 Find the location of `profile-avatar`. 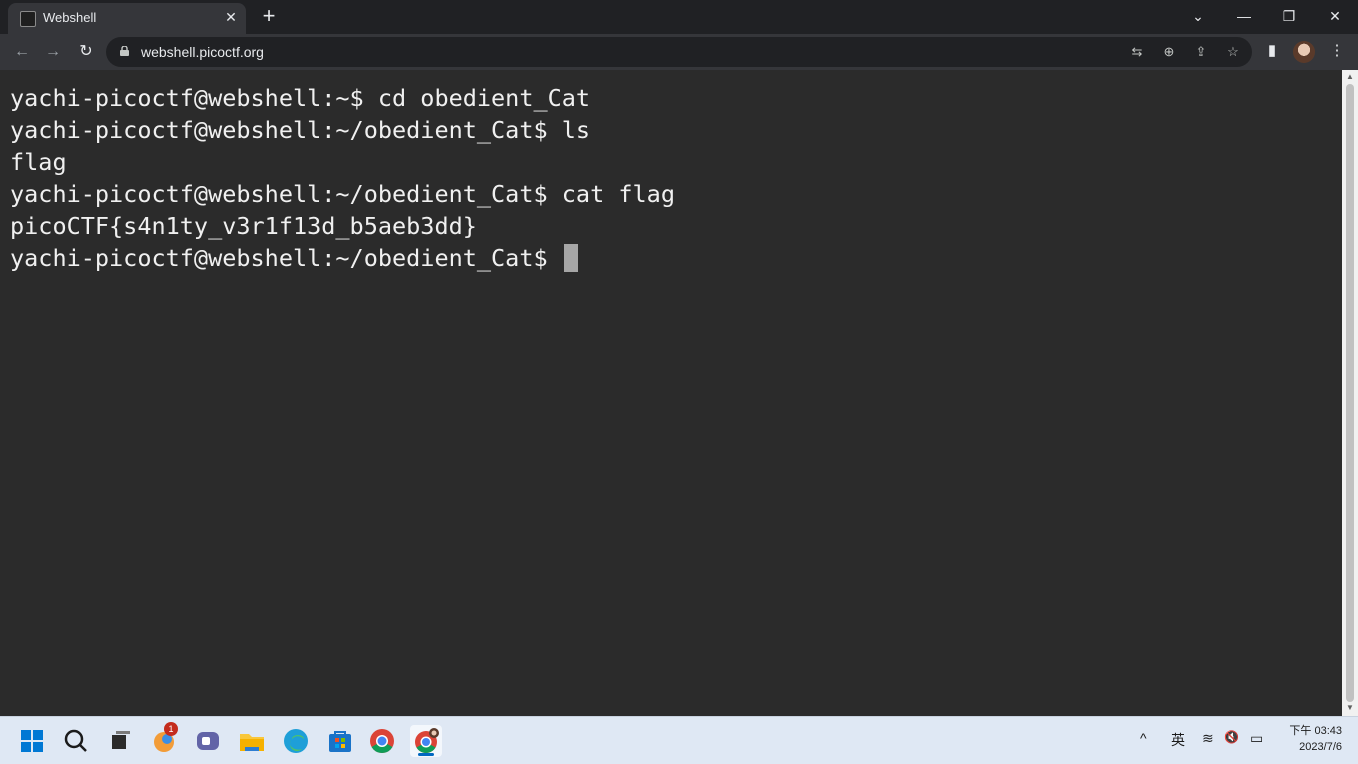

profile-avatar is located at coordinates (1304, 52).